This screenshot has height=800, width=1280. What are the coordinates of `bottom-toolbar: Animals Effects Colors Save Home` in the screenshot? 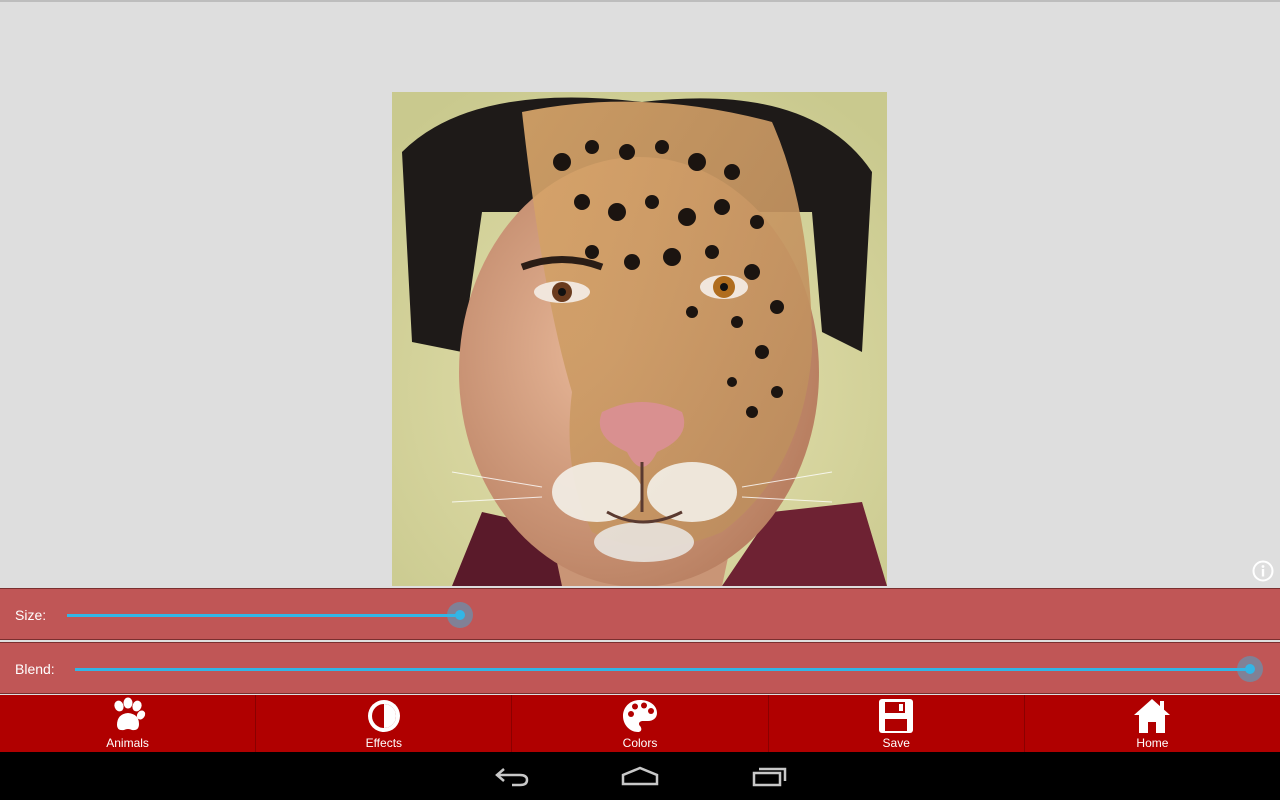 It's located at (640, 723).